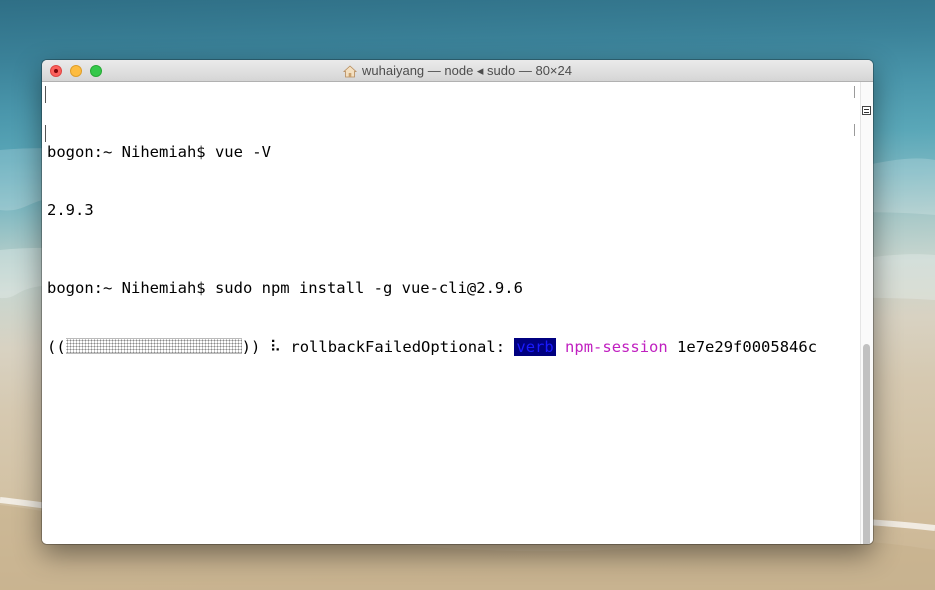 This screenshot has width=935, height=590. What do you see at coordinates (153, 345) in the screenshot?
I see `progress-bar` at bounding box center [153, 345].